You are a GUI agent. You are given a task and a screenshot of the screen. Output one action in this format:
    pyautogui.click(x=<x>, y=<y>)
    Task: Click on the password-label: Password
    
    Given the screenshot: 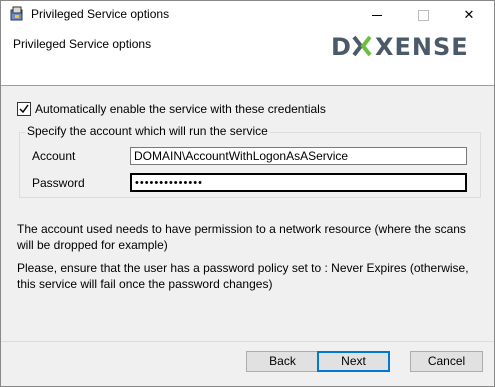 What is the action you would take?
    pyautogui.click(x=58, y=183)
    